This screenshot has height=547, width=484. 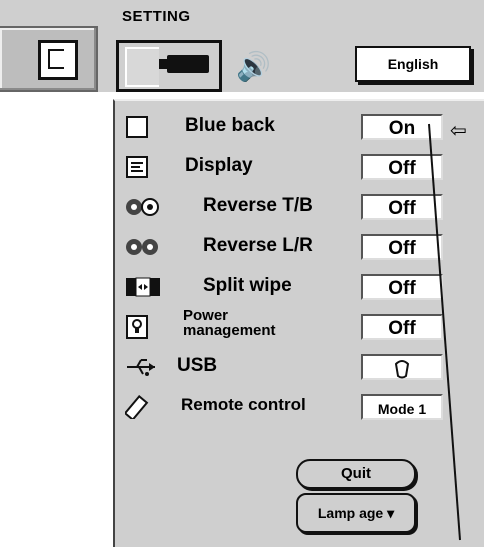 I want to click on menu-label: Remote control, so click(x=243, y=404).